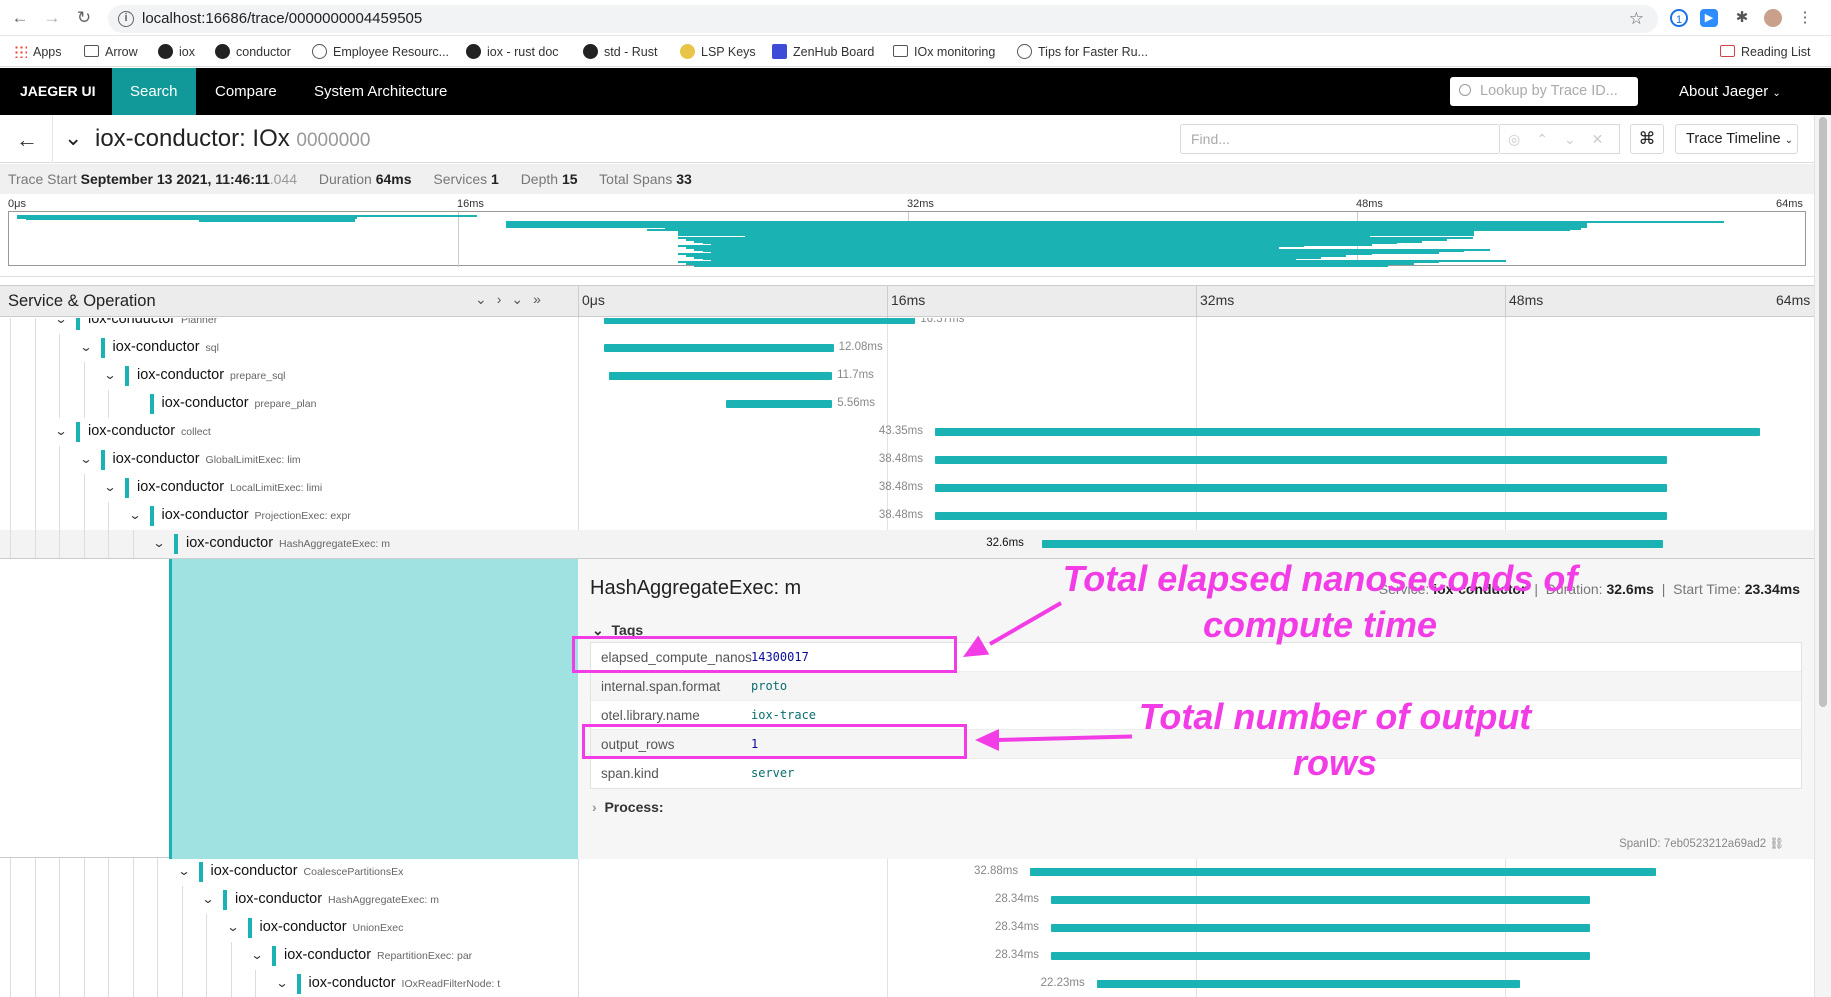 The width and height of the screenshot is (1831, 997). I want to click on password-manager-icon: 1, so click(1679, 18).